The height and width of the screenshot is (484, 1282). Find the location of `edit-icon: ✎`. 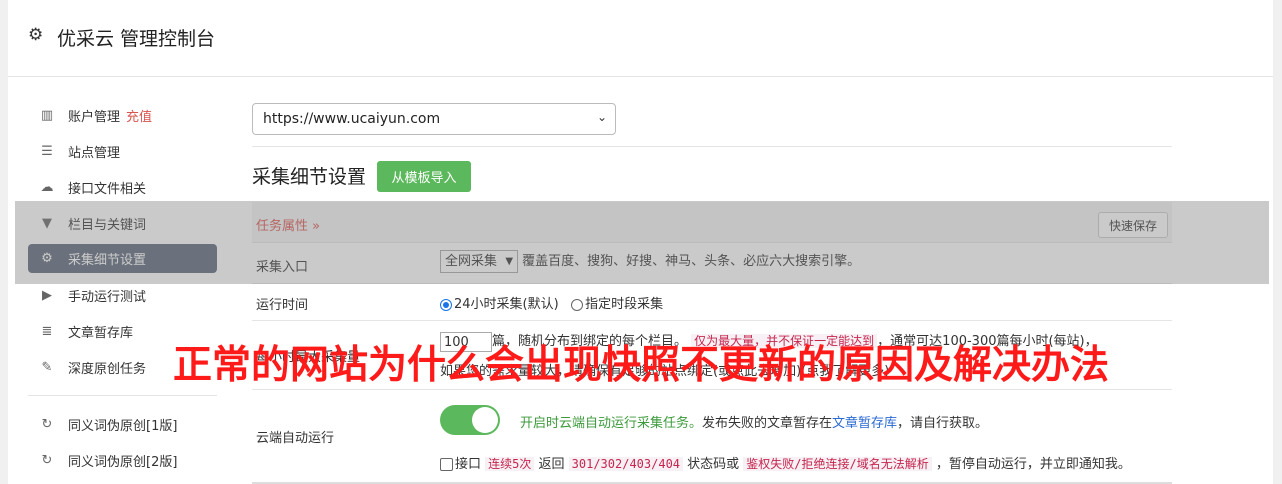

edit-icon: ✎ is located at coordinates (47, 367).